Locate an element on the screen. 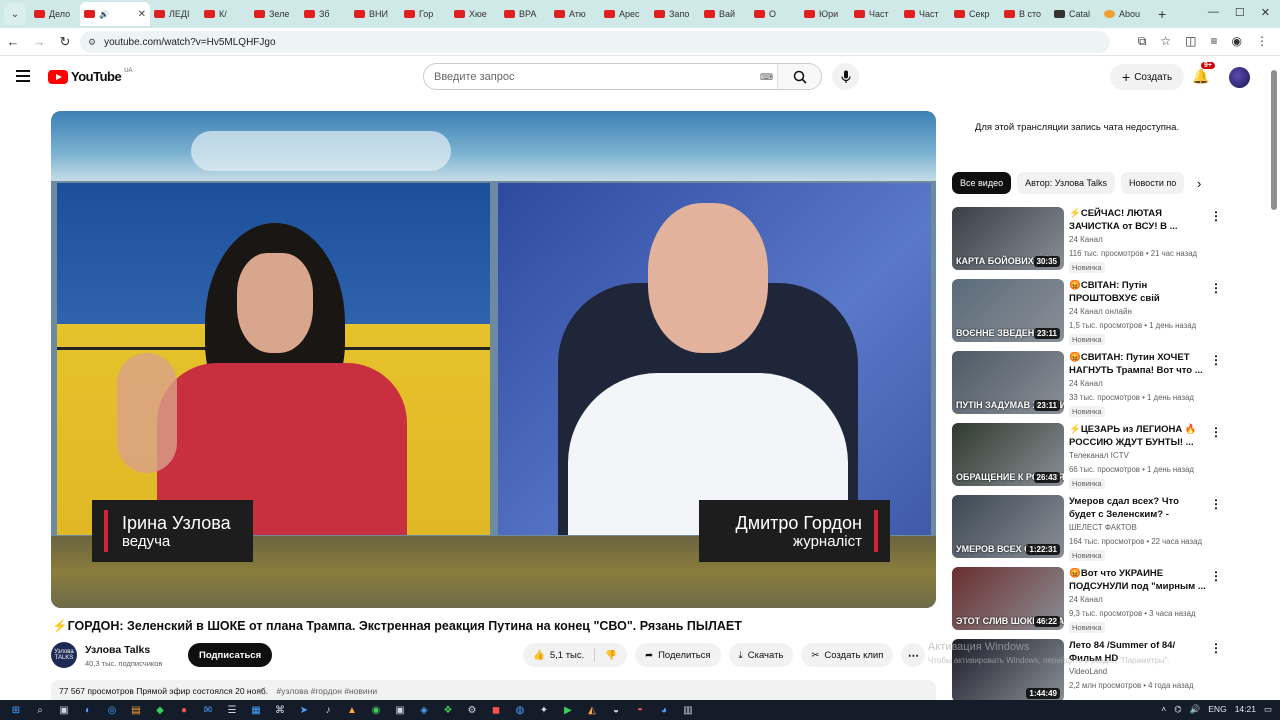  clock: 14:21 is located at coordinates (1245, 709).